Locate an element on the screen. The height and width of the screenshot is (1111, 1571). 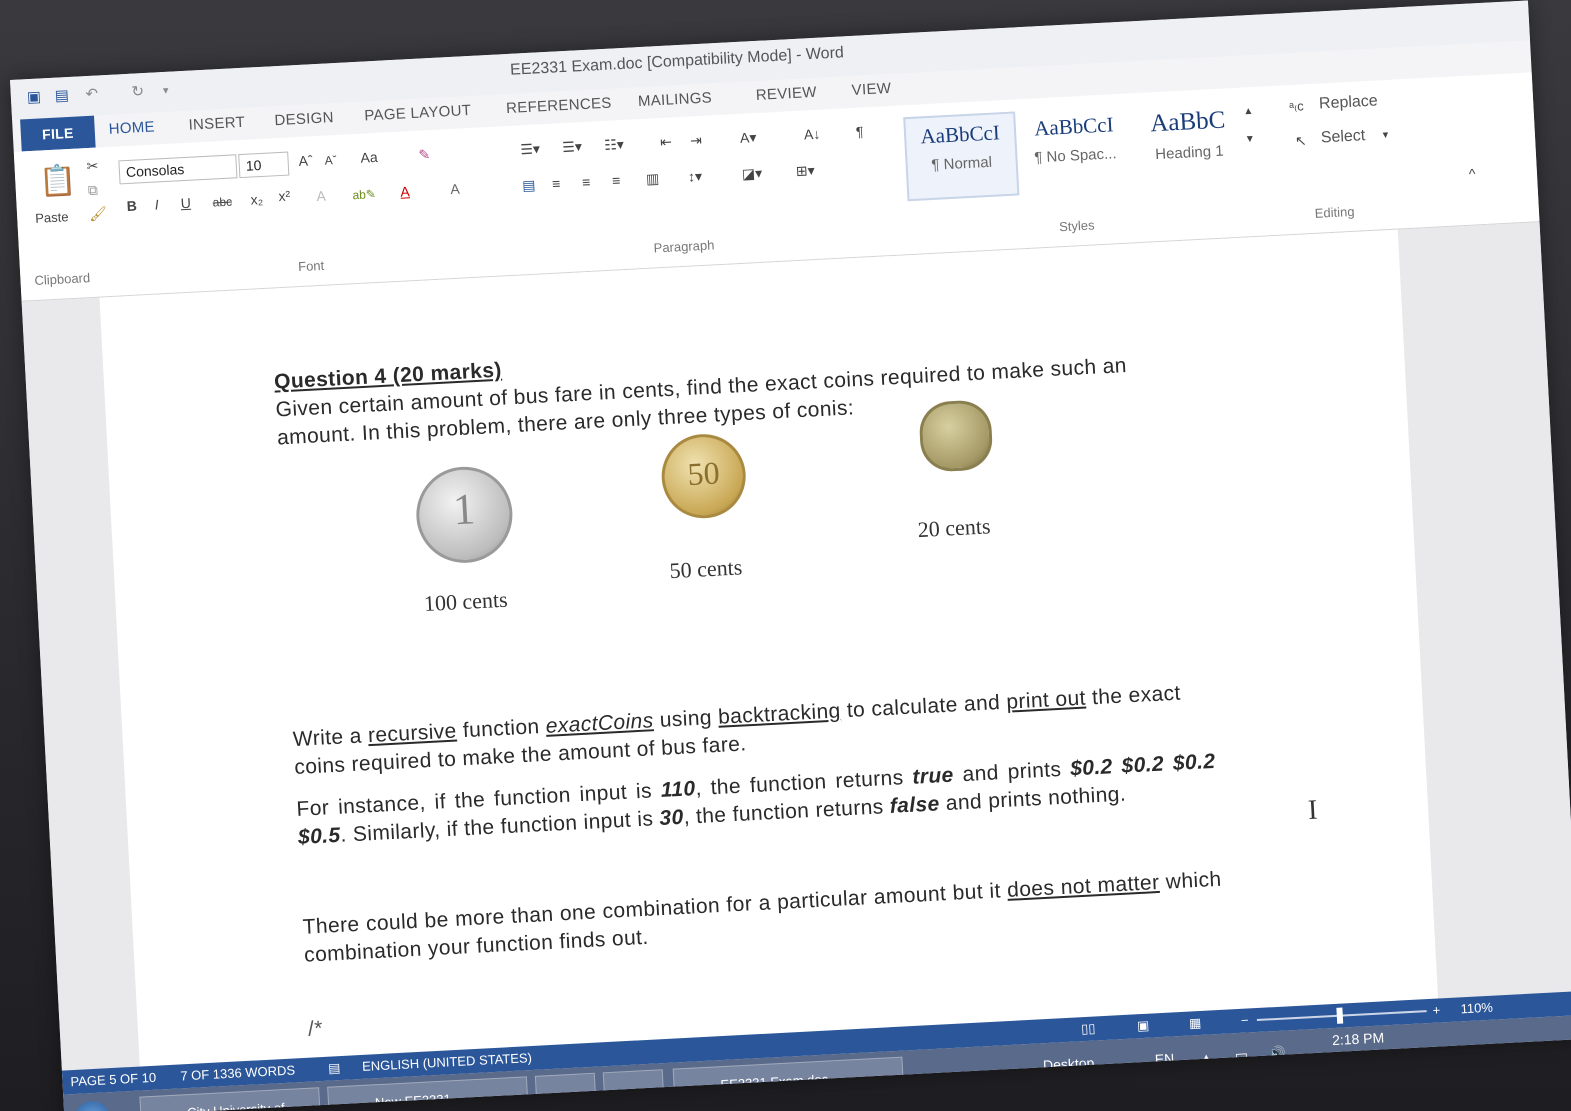
text-effects-icon: A is located at coordinates (321, 196).